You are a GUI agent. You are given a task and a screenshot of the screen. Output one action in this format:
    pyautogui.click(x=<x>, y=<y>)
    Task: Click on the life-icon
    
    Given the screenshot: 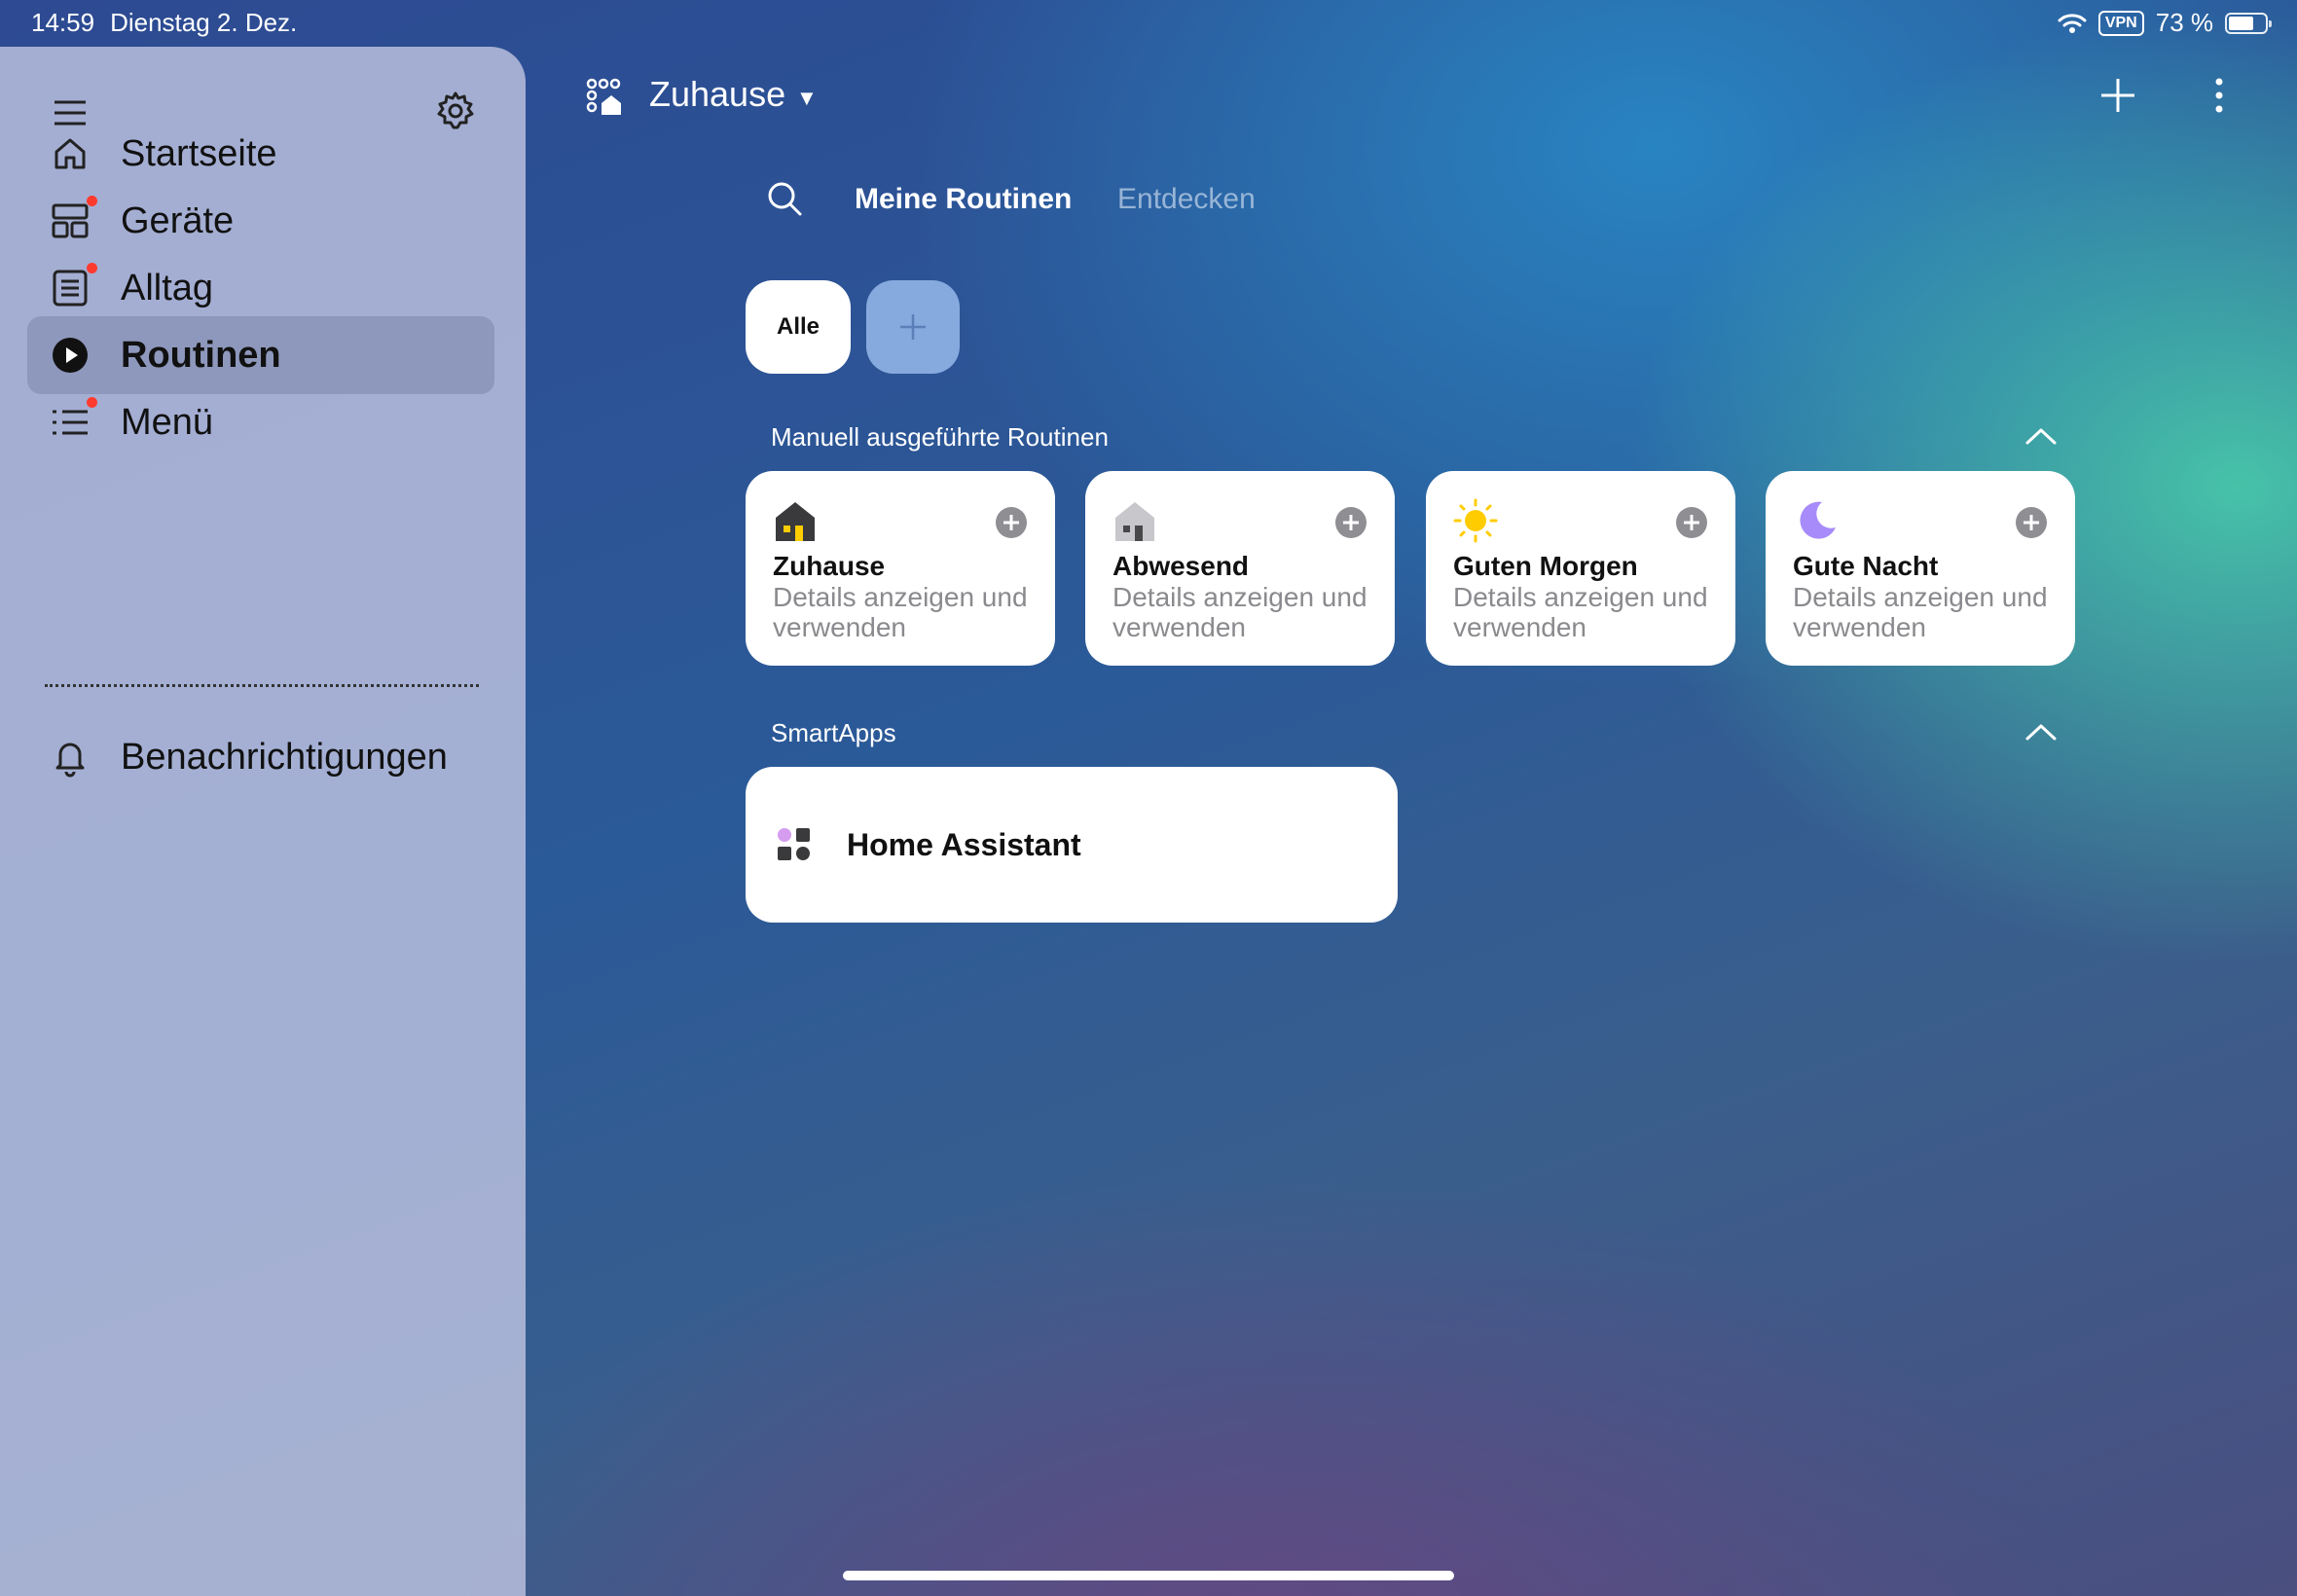 What is the action you would take?
    pyautogui.click(x=73, y=286)
    